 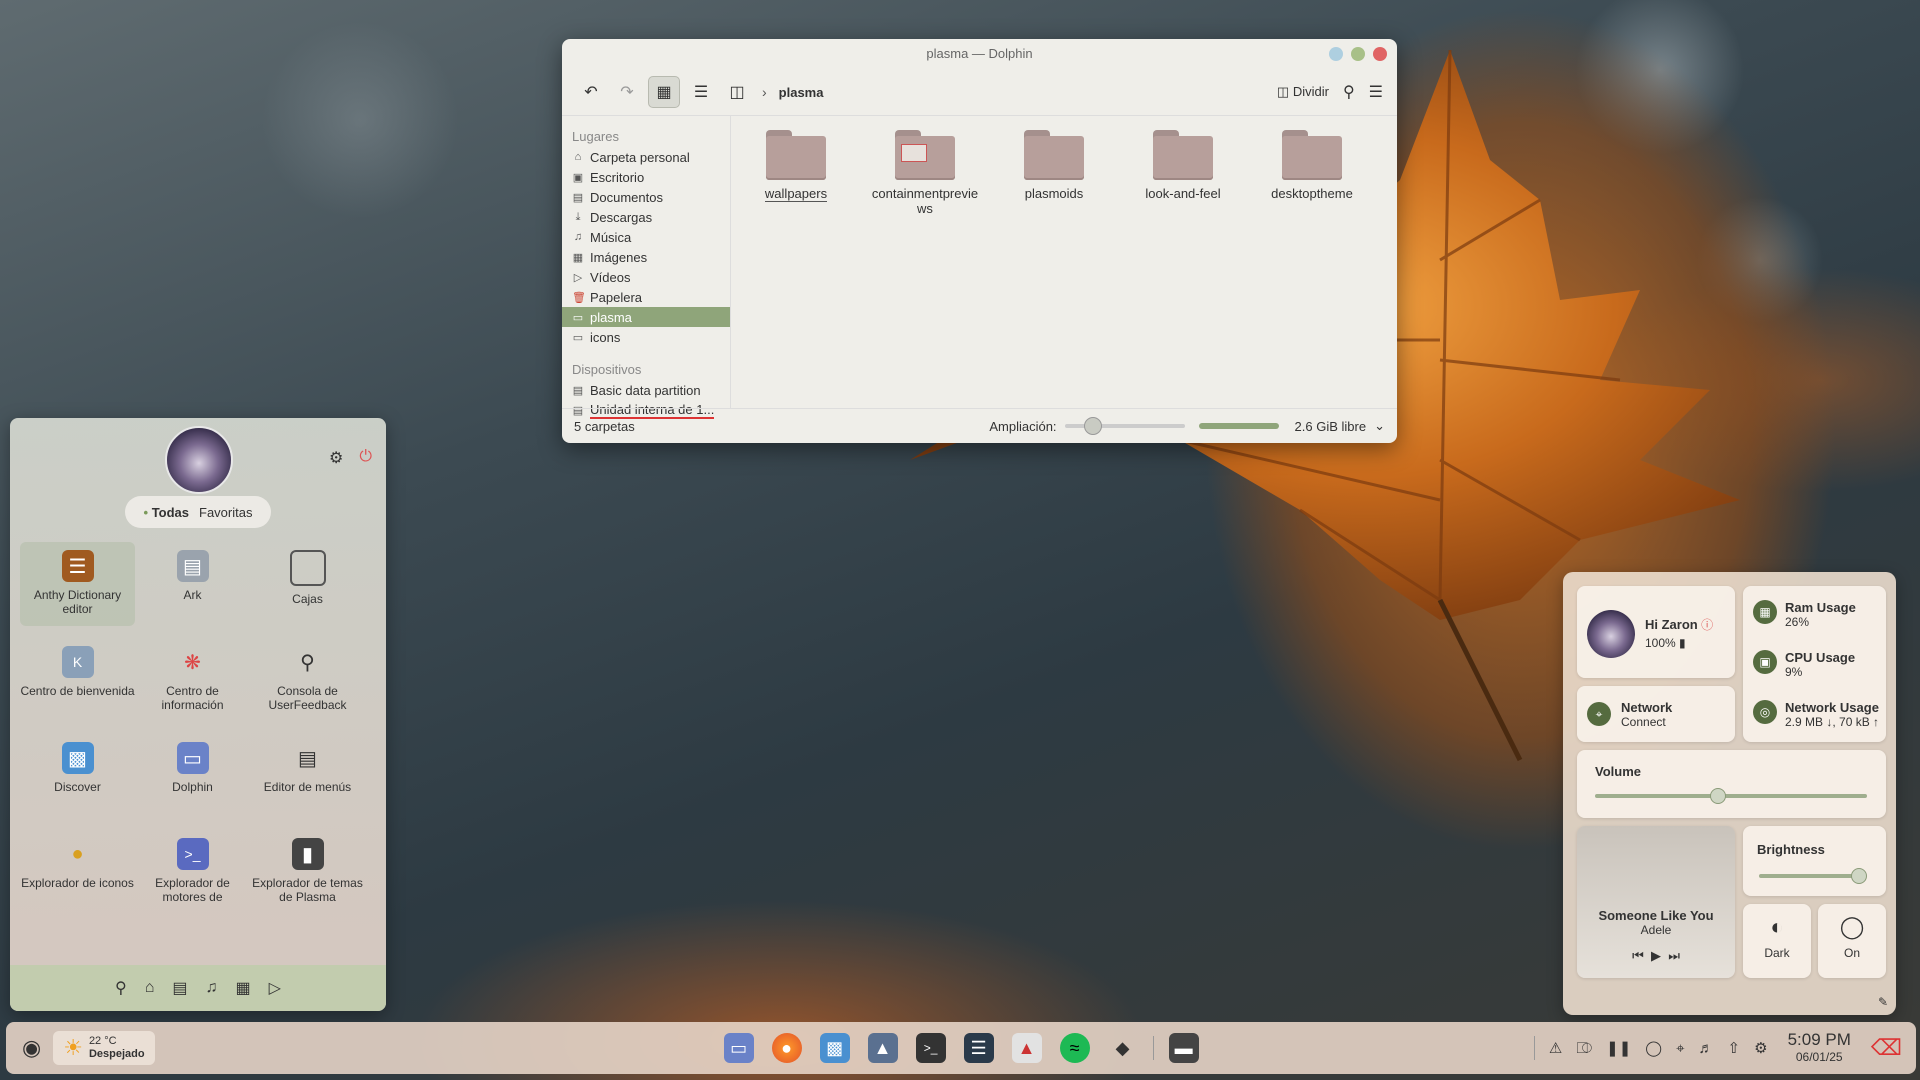 What do you see at coordinates (179, 988) in the screenshot?
I see `document-icon: ▤` at bounding box center [179, 988].